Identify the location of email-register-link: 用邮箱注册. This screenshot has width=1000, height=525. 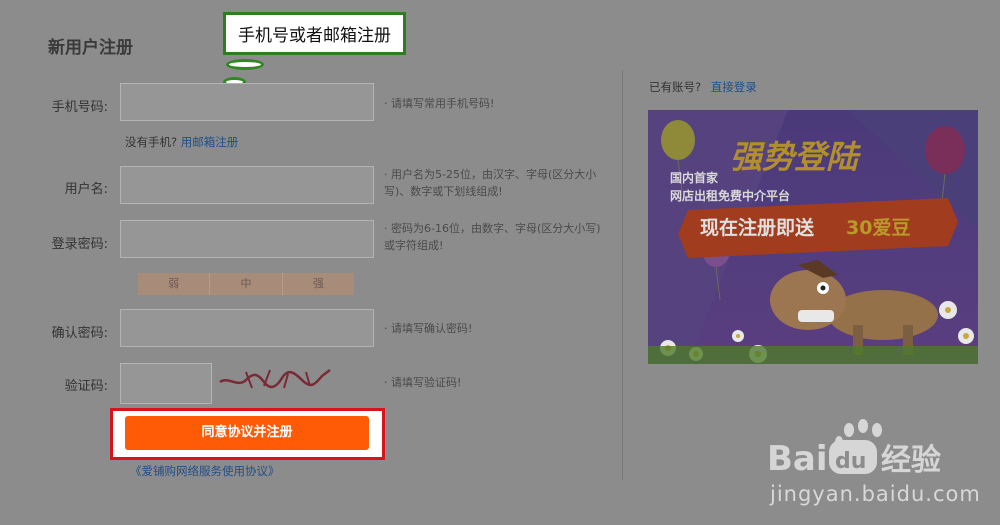
(210, 142).